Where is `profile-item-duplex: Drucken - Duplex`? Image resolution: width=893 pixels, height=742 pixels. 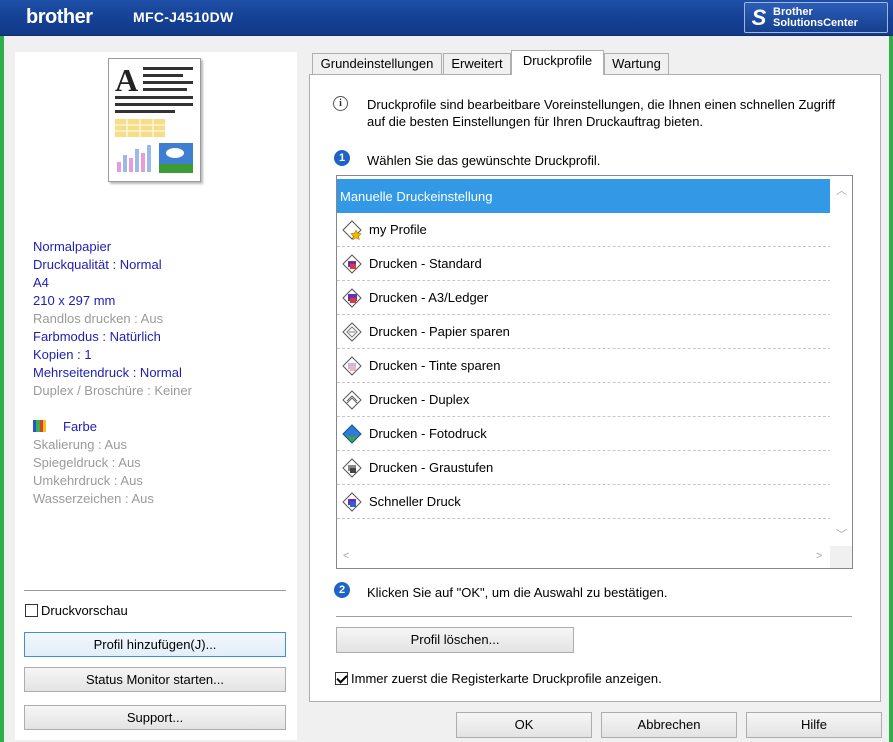
profile-item-duplex: Drucken - Duplex is located at coordinates (584, 400).